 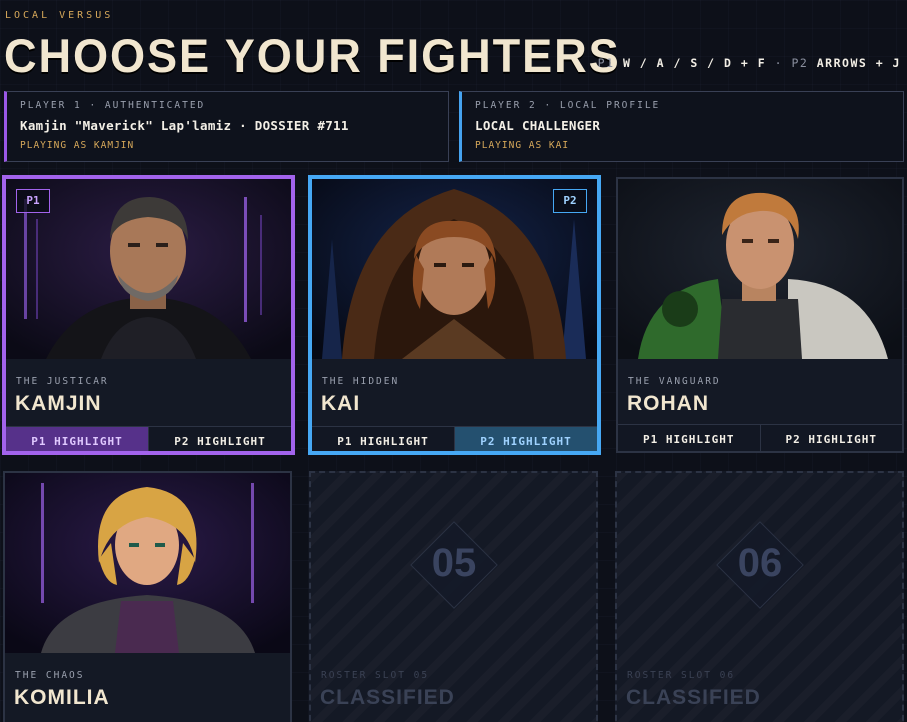 I want to click on player-2-playing-as: PLAYING AS KAI, so click(x=522, y=145).